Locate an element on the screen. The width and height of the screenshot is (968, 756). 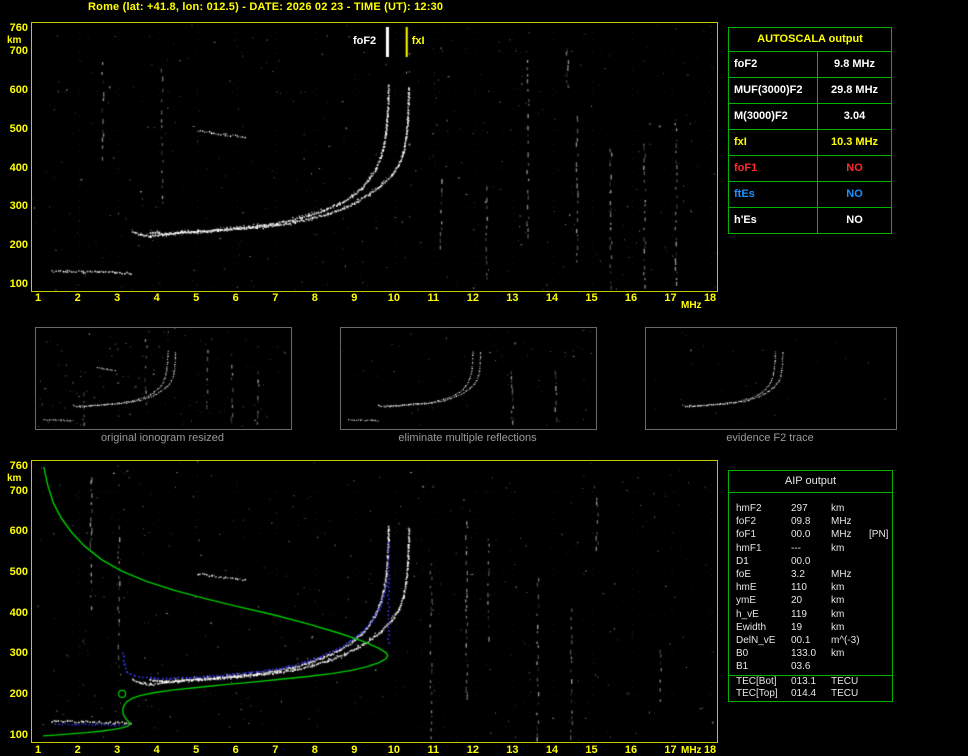
aip-param-label: TEC[Top] is located at coordinates (757, 693).